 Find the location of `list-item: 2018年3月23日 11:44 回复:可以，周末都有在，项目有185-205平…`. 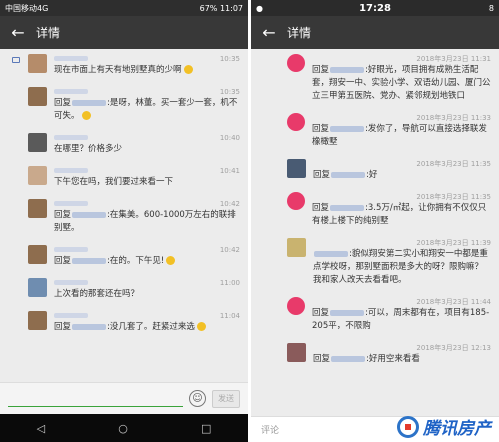

list-item: 2018年3月23日 11:44 回复:可以，周末都有在，项目有185-205平… is located at coordinates (375, 315).